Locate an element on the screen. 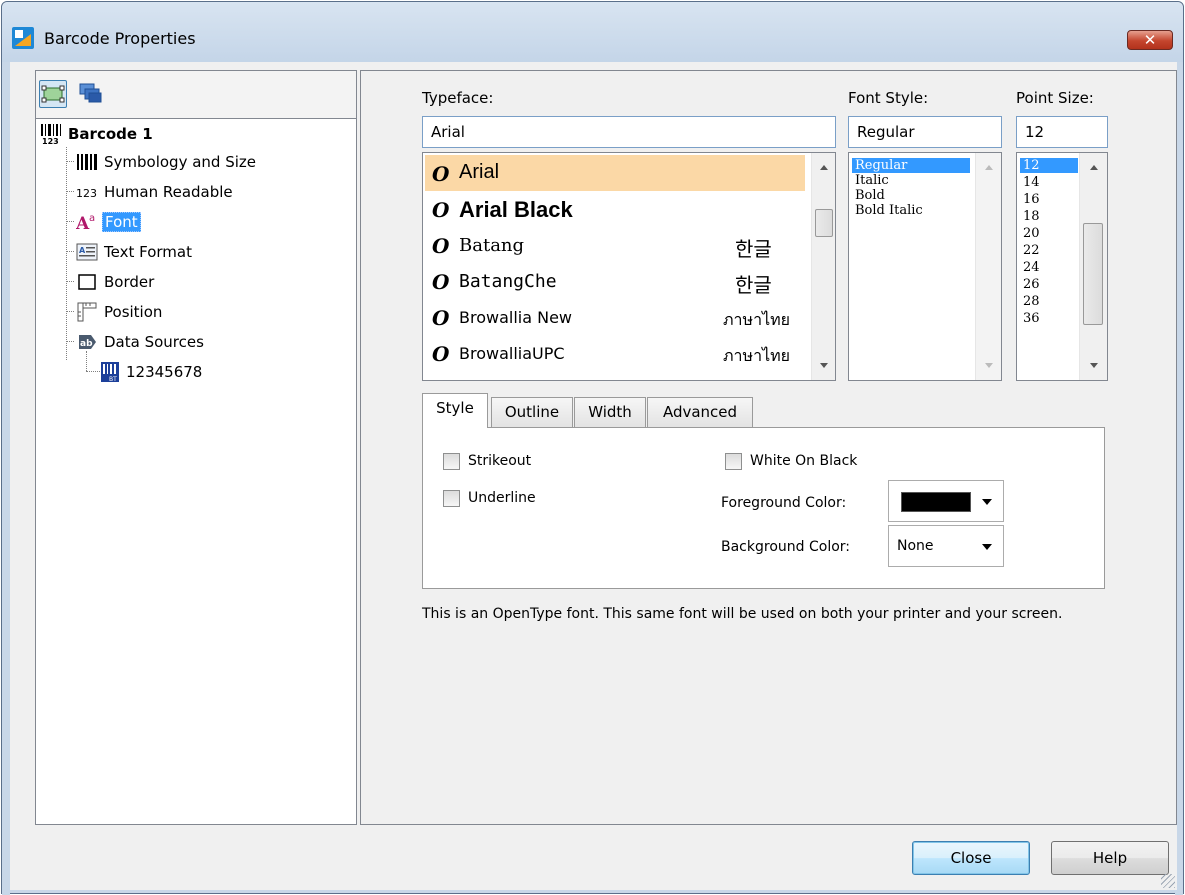 The height and width of the screenshot is (895, 1185). svg-text: 123 is located at coordinates (86, 193).